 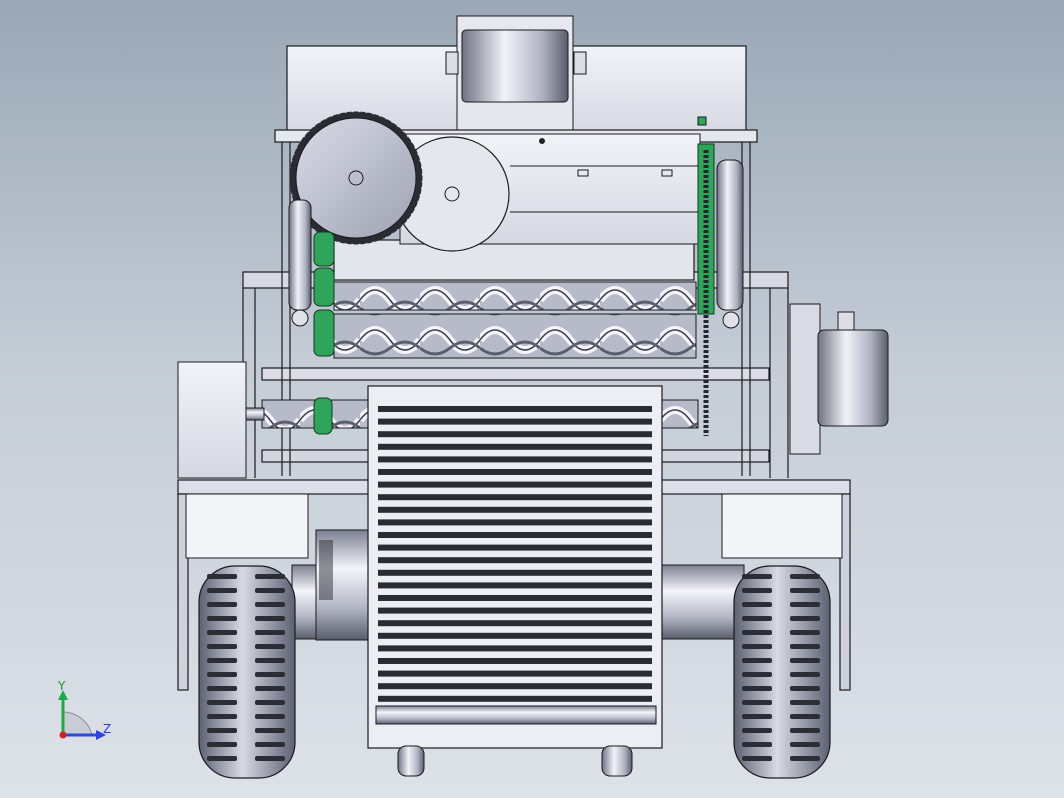 What do you see at coordinates (411, 761) in the screenshot?
I see `front-caster-left` at bounding box center [411, 761].